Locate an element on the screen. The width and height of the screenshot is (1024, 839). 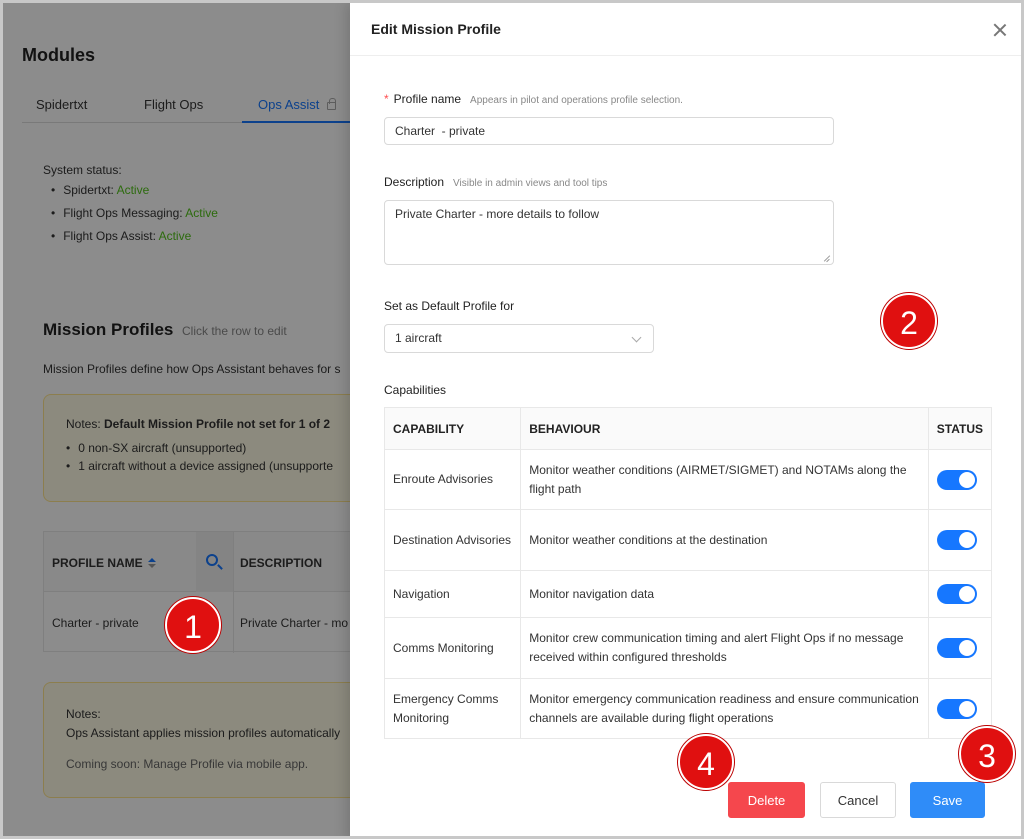
description-help: Visible in admin views and tool tips is located at coordinates (530, 183).